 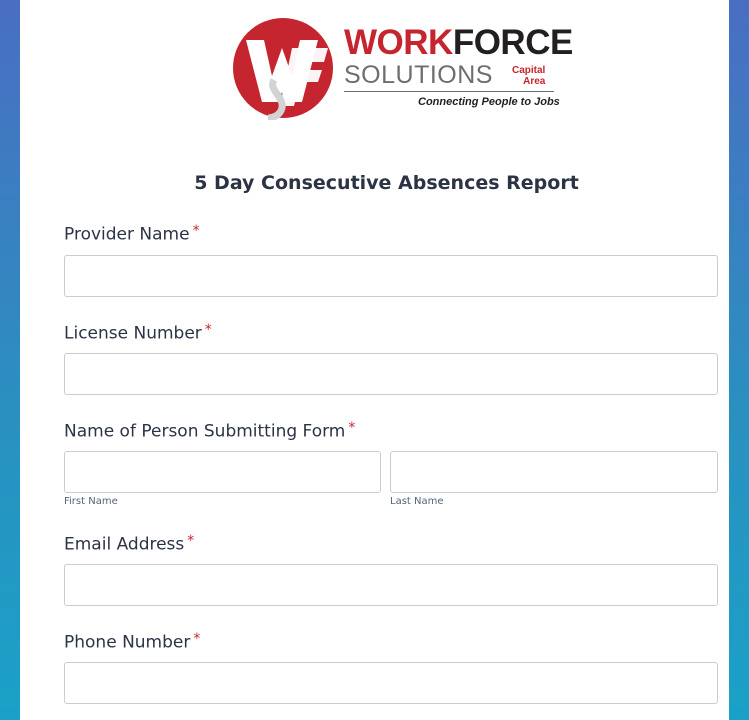 What do you see at coordinates (489, 102) in the screenshot?
I see `logo-tagline: Connecting People to Jobs` at bounding box center [489, 102].